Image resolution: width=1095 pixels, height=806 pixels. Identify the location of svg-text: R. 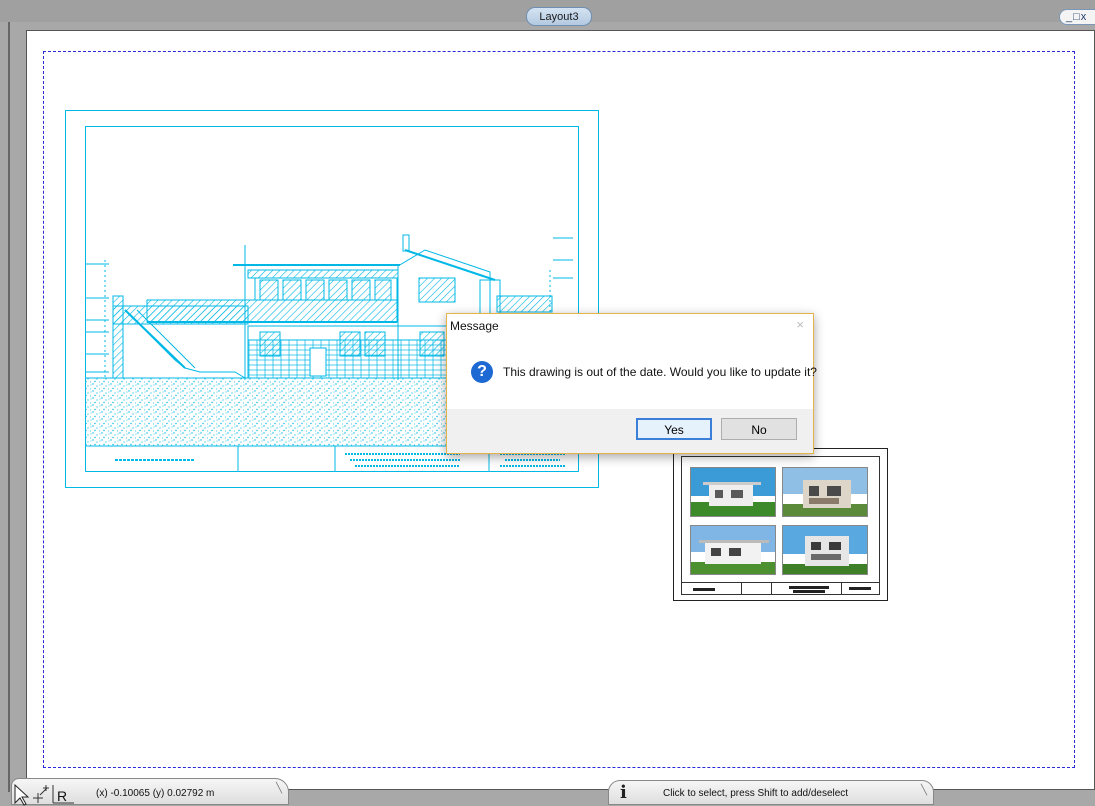
(62, 796).